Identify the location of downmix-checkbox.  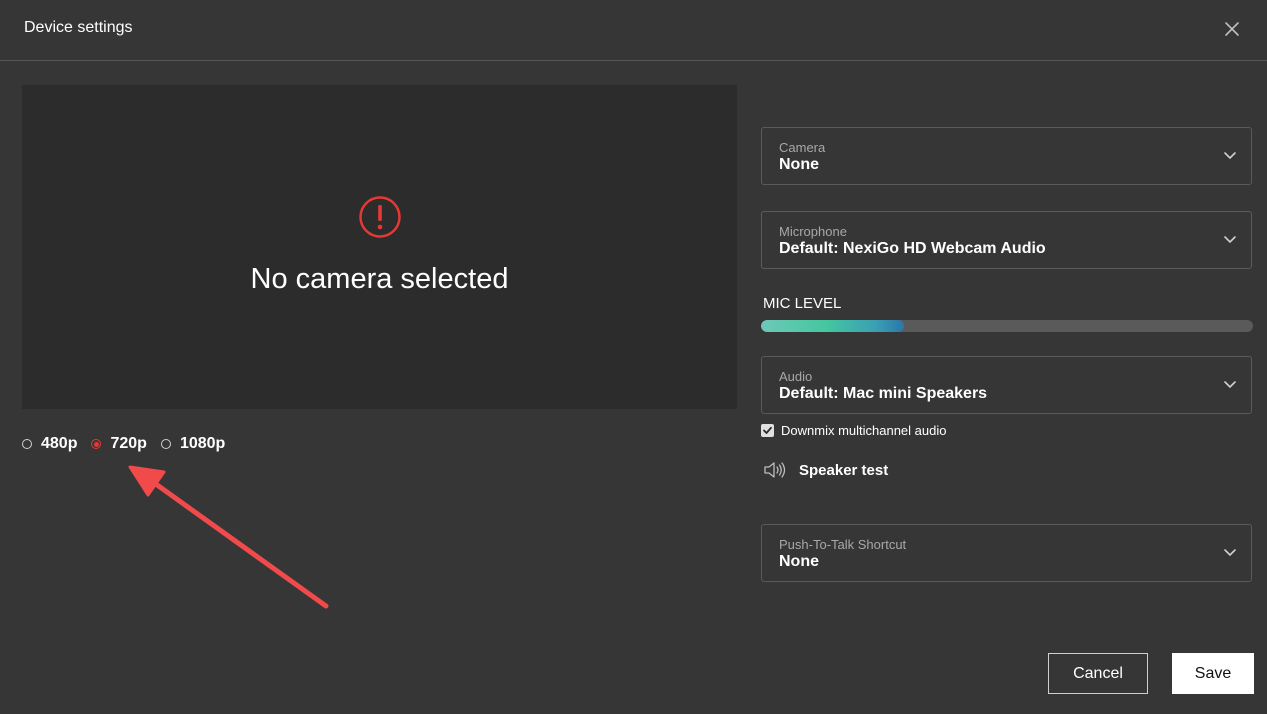
(767, 430).